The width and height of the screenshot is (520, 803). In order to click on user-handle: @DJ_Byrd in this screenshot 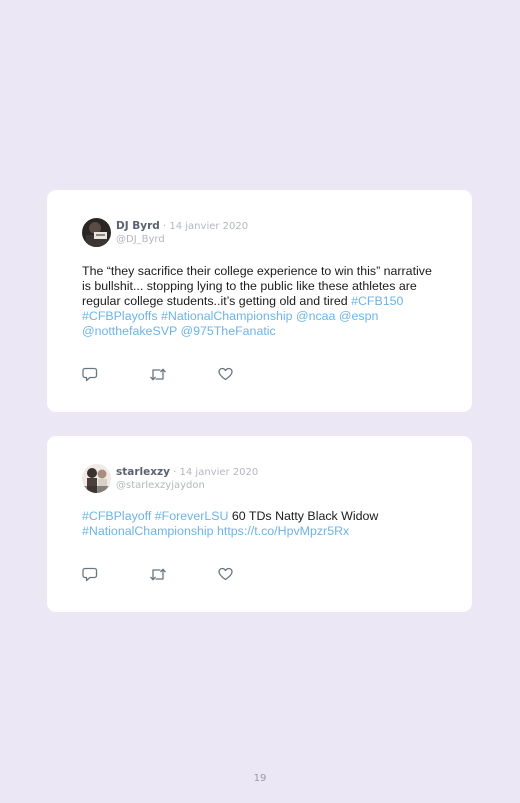, I will do `click(182, 240)`.